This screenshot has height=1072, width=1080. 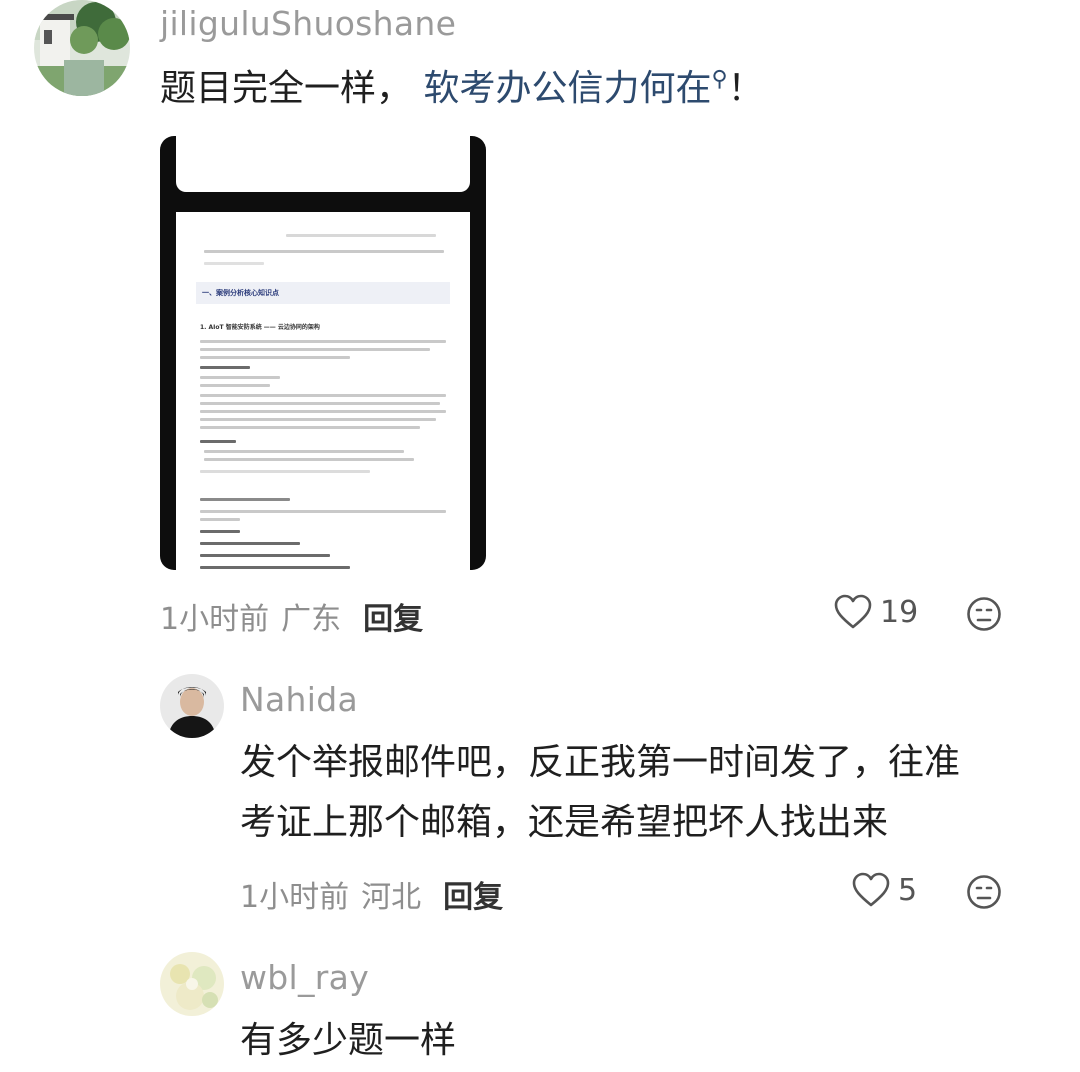 I want to click on comment-text-tail: ！, so click(x=745, y=88).